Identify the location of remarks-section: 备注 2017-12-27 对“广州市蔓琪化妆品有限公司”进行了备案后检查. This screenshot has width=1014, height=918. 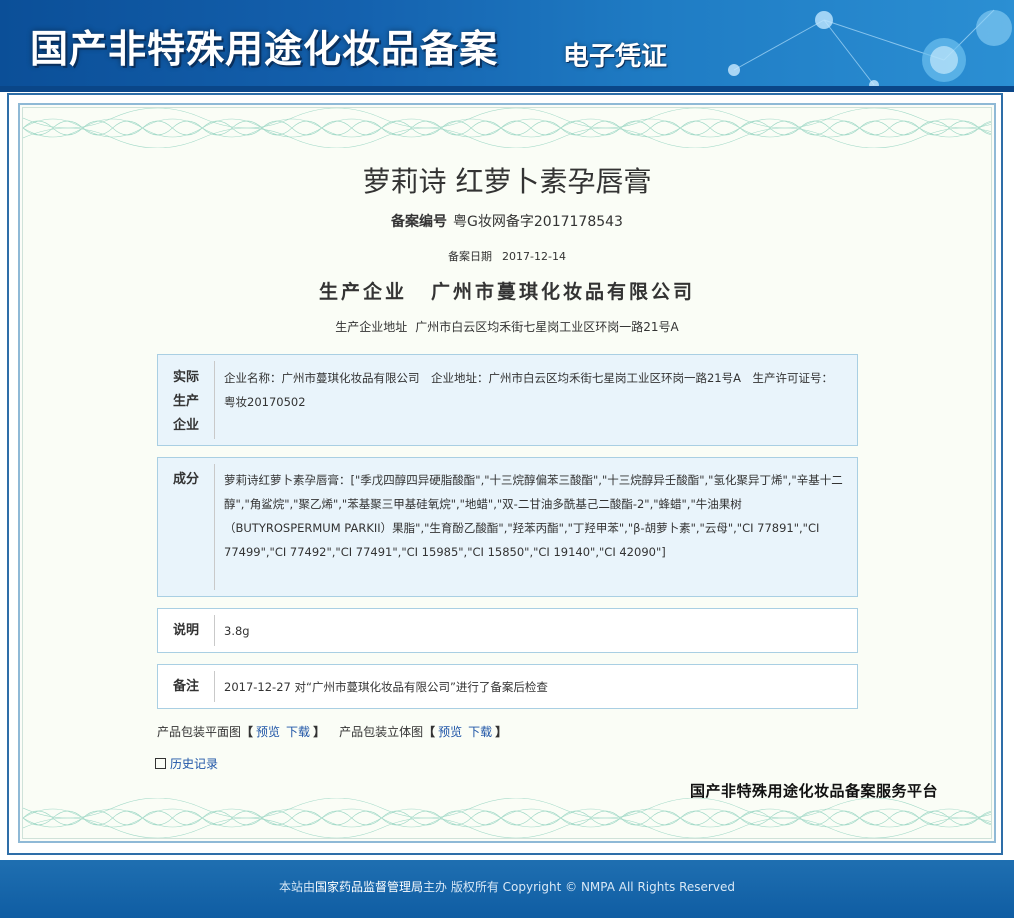
(507, 686).